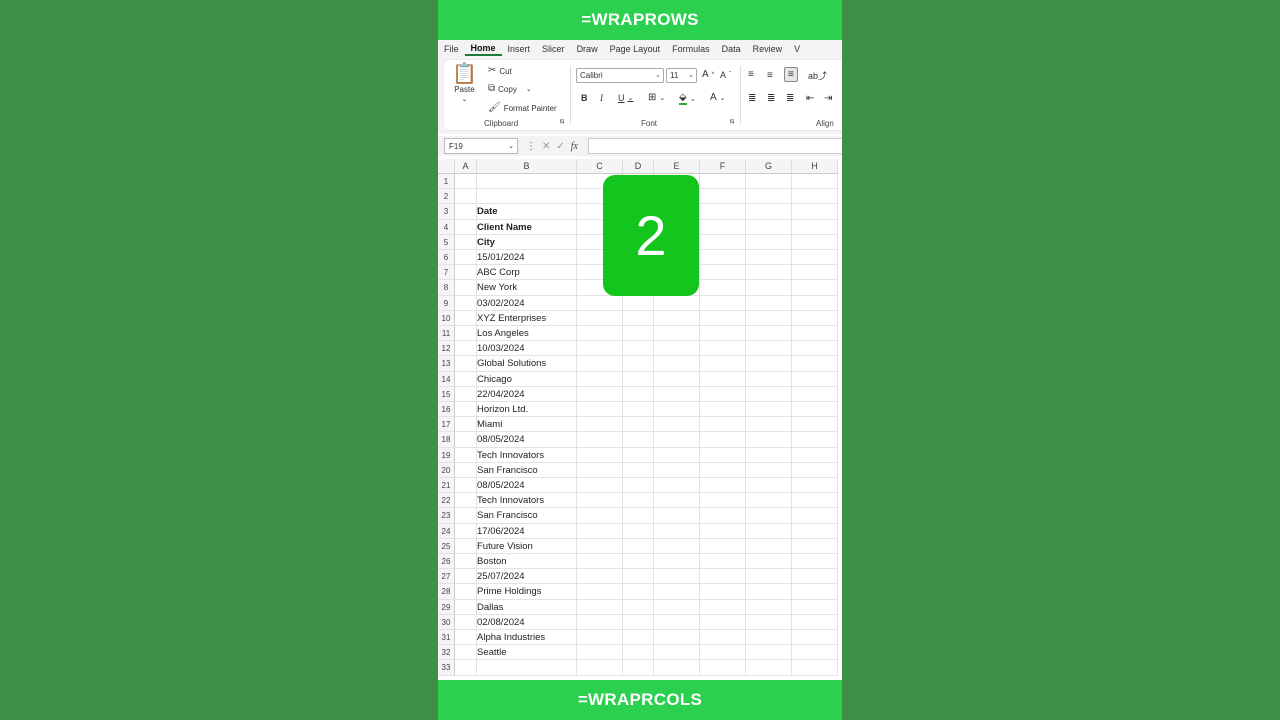 The height and width of the screenshot is (720, 1280). Describe the element at coordinates (483, 49) in the screenshot. I see `tab-home: Home` at that location.